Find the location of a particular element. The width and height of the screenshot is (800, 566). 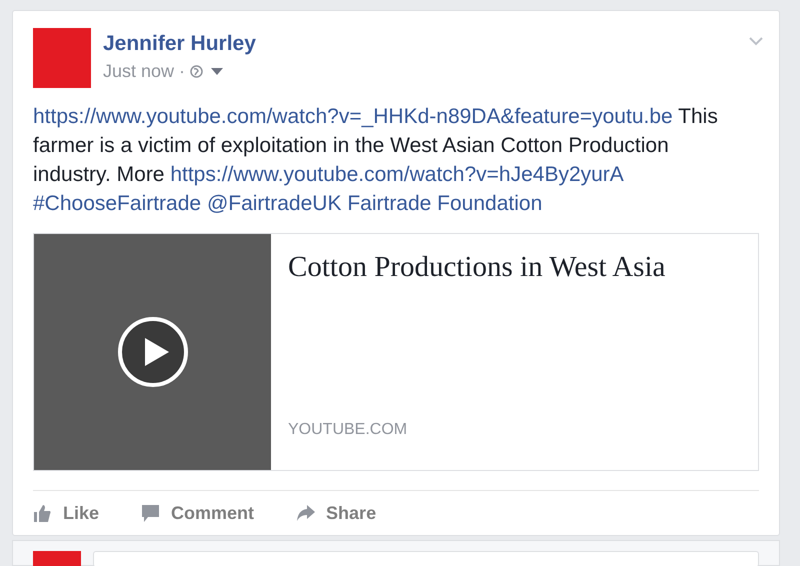

author-name: Jennifer Hurley is located at coordinates (179, 44).